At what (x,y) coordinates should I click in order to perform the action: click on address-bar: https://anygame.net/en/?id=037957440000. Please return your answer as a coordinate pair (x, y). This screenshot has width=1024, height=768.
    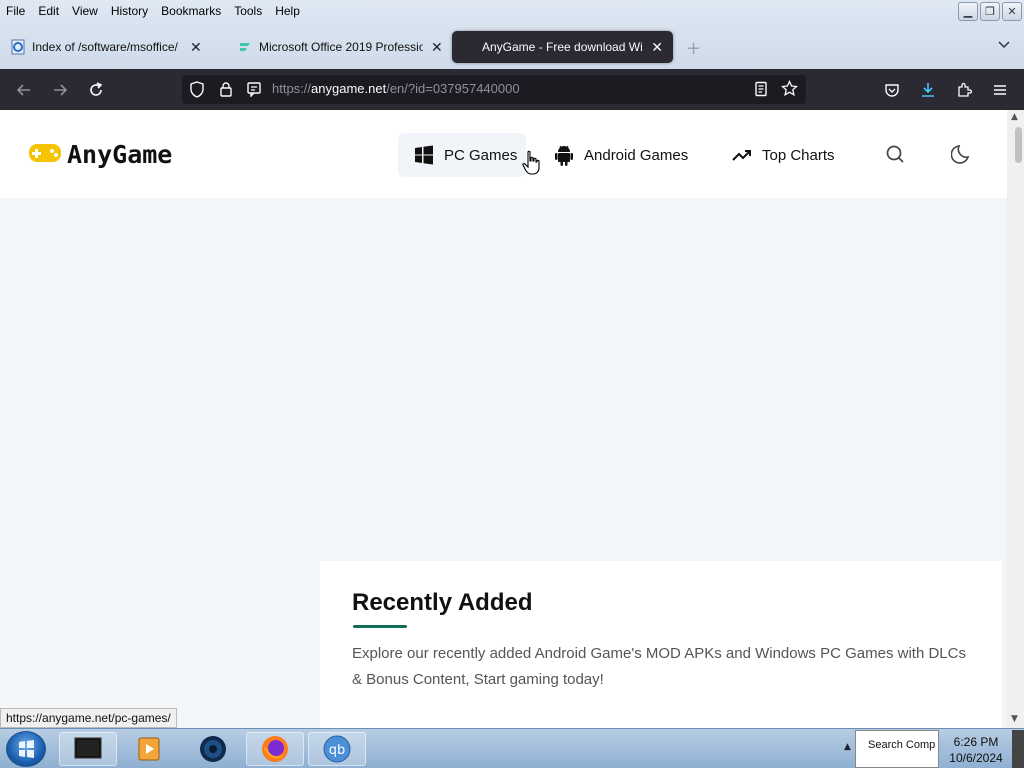
    Looking at the image, I should click on (494, 89).